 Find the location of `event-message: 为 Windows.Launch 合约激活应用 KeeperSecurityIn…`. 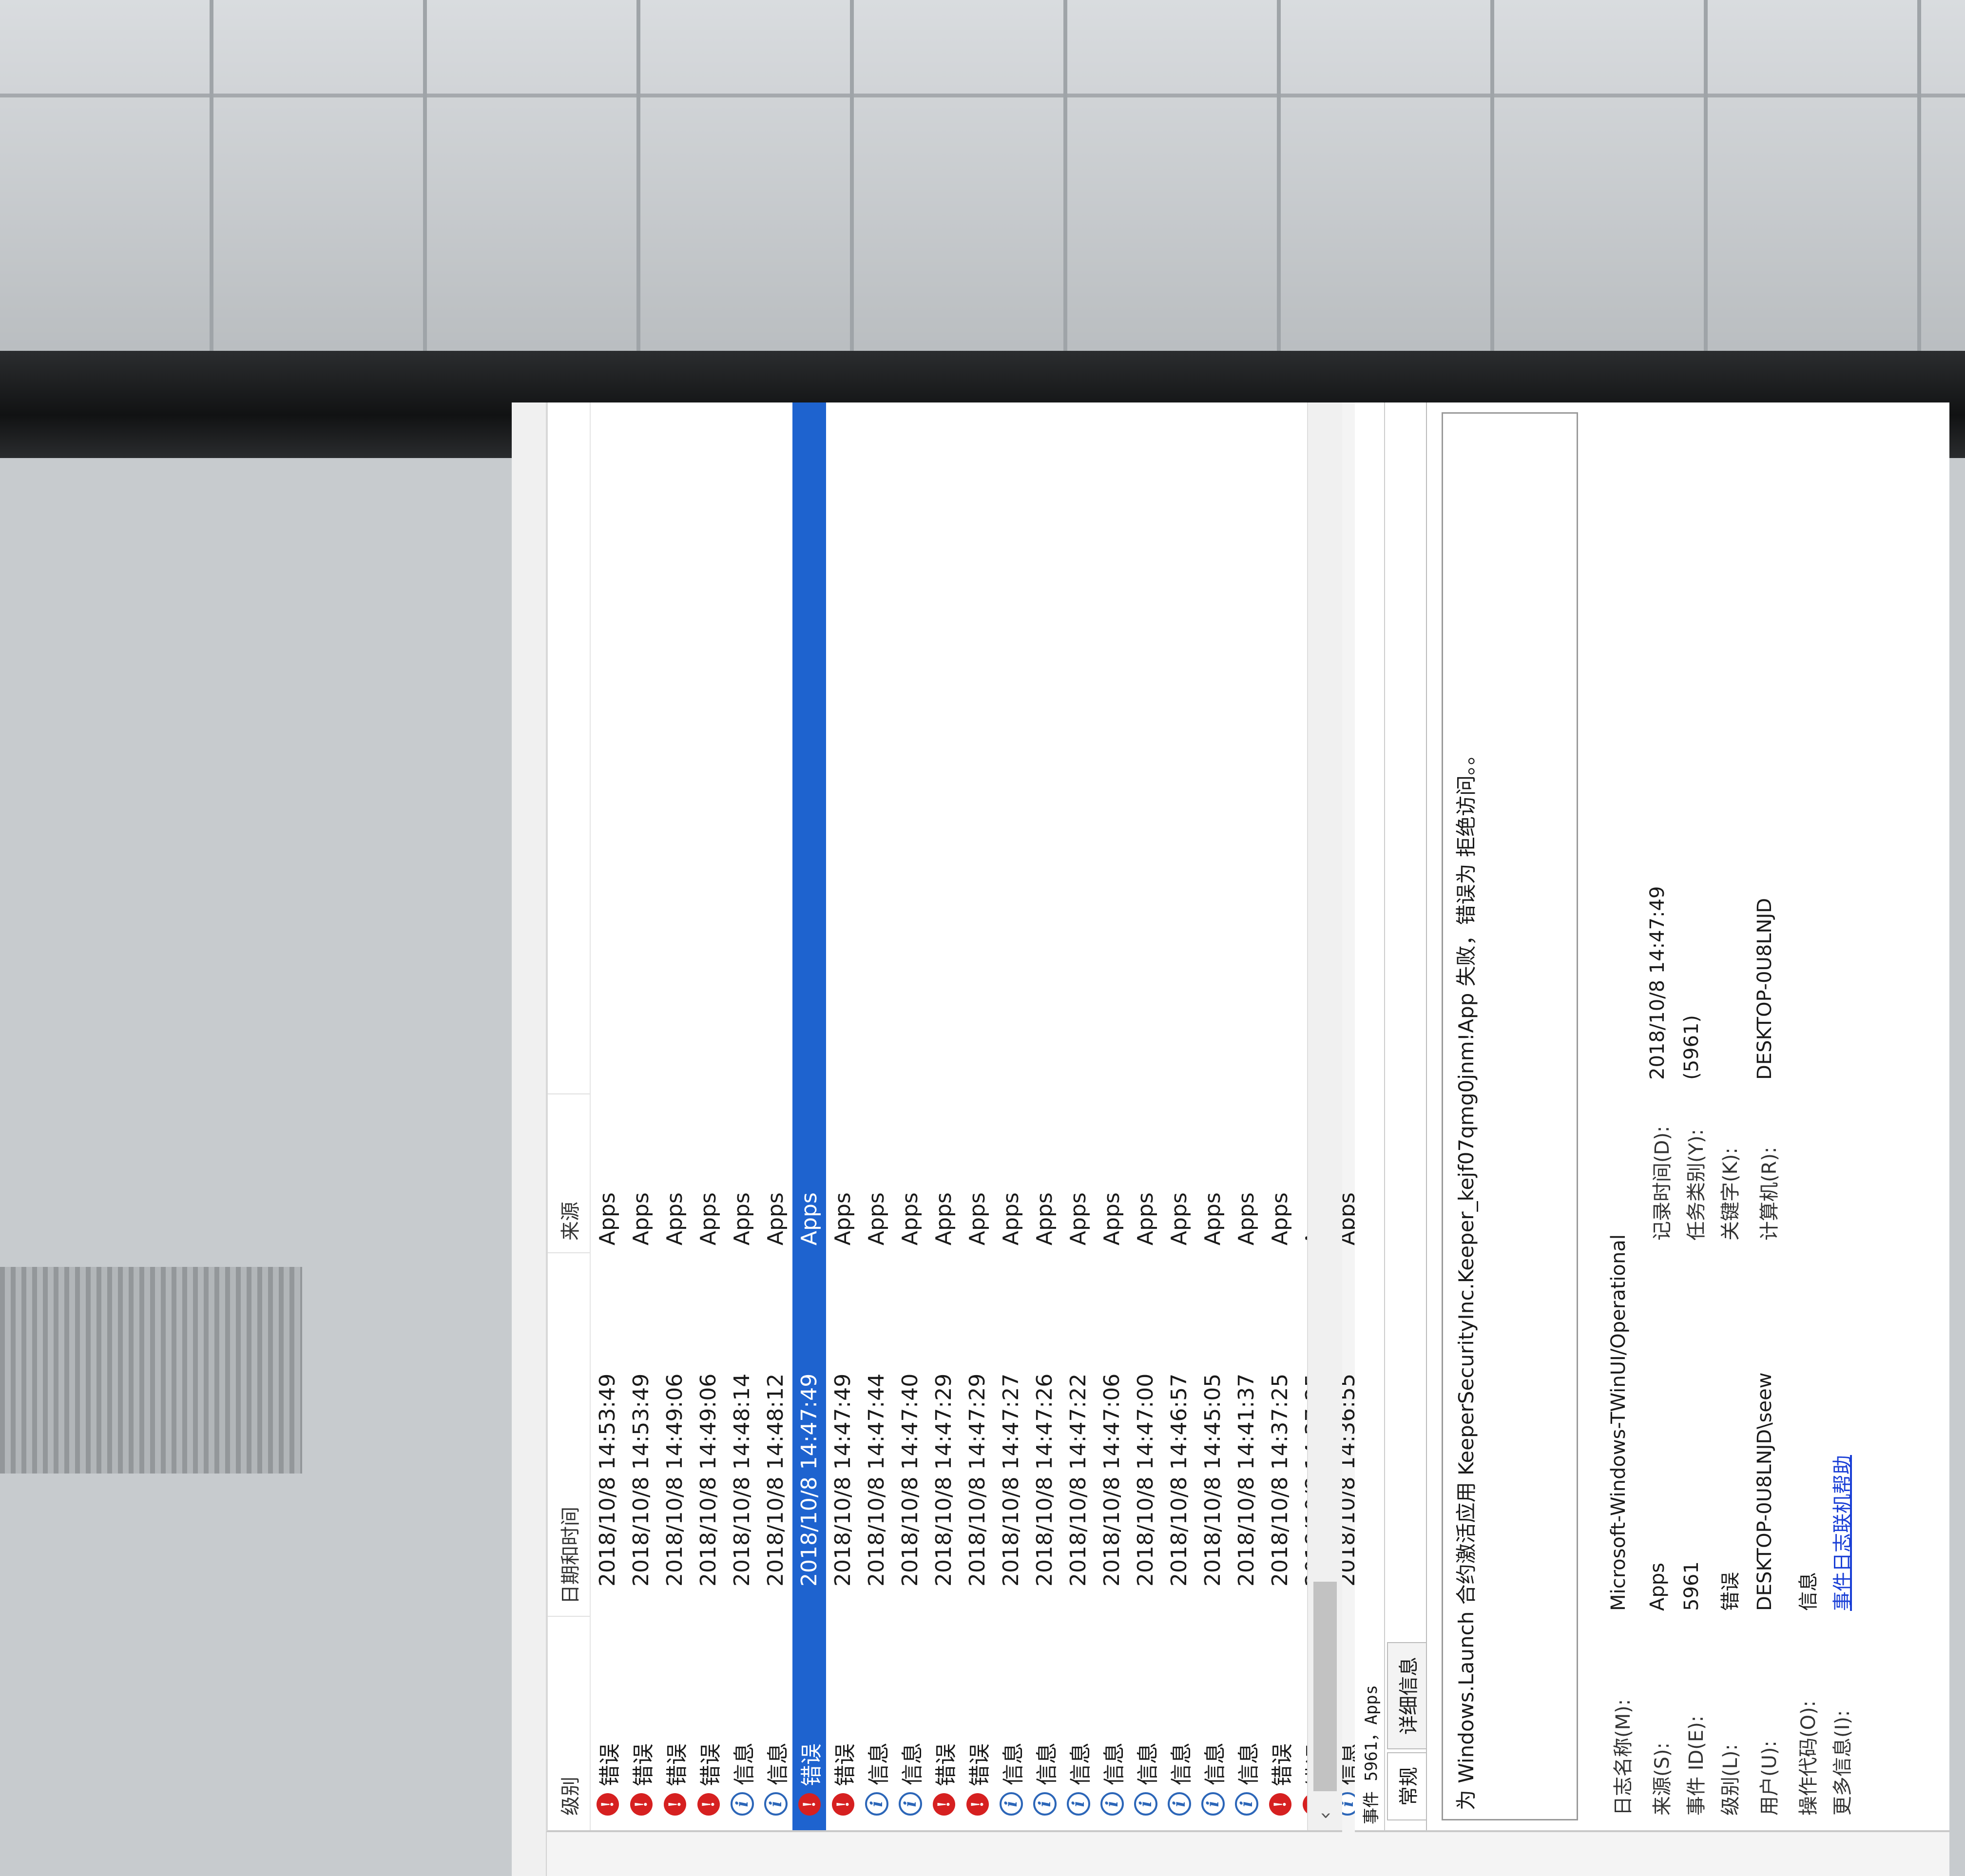

event-message: 为 Windows.Launch 合约激活应用 KeeperSecurityIn… is located at coordinates (1510, 1116).